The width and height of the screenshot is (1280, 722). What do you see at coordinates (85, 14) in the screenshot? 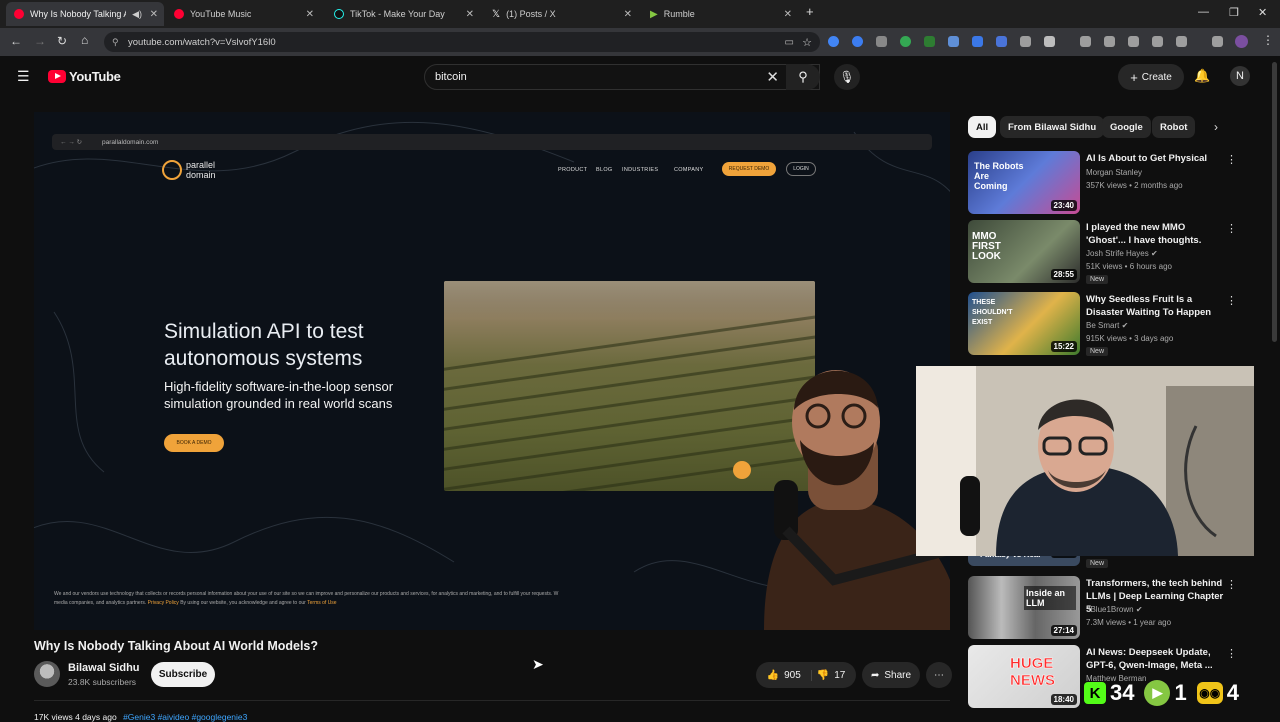
I see `tab-youtube-video: Why Is Nobody Talking Ab ◀) ✕` at bounding box center [85, 14].